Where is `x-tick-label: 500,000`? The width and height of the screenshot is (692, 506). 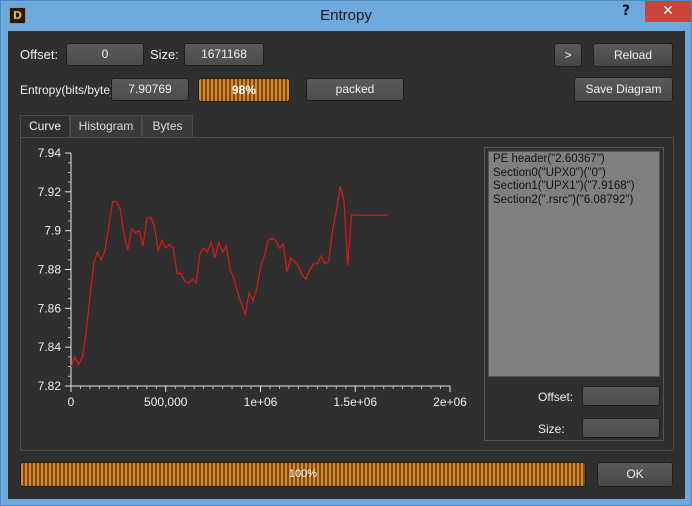
x-tick-label: 500,000 is located at coordinates (166, 402).